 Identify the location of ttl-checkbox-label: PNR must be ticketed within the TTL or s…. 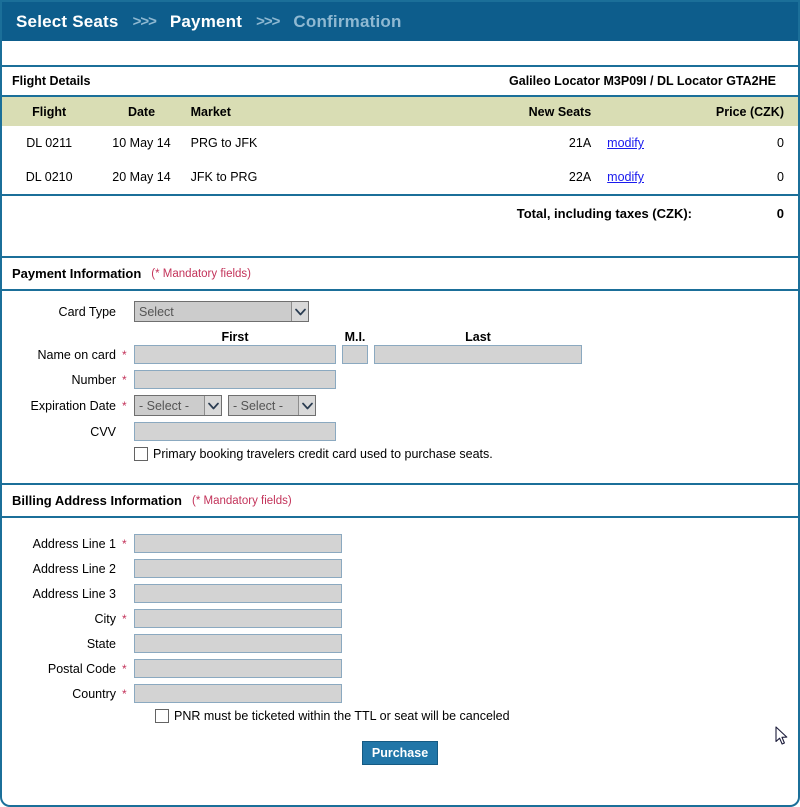
(342, 716).